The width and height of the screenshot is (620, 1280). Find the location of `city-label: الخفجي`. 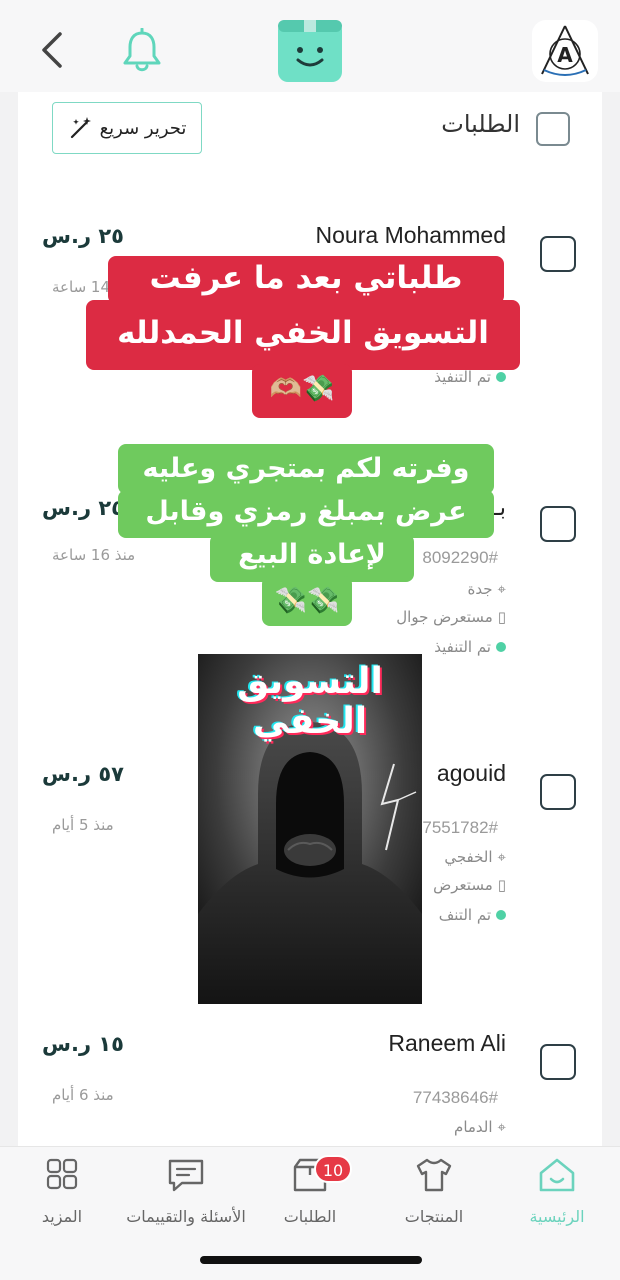

city-label: الخفجي is located at coordinates (468, 857).